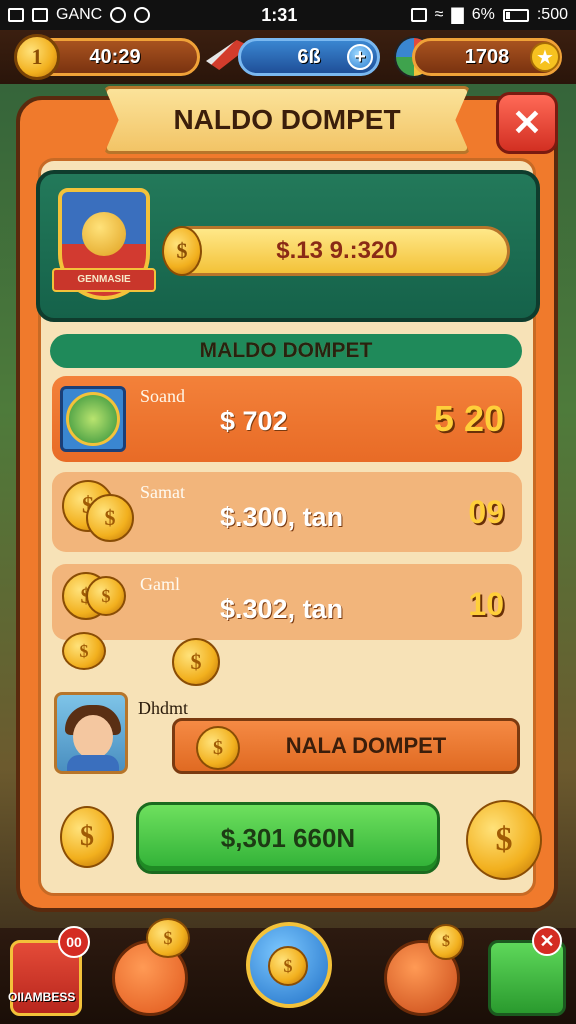 This screenshot has width=576, height=1024. What do you see at coordinates (547, 941) in the screenshot?
I see `close-icon: ✕` at bounding box center [547, 941].